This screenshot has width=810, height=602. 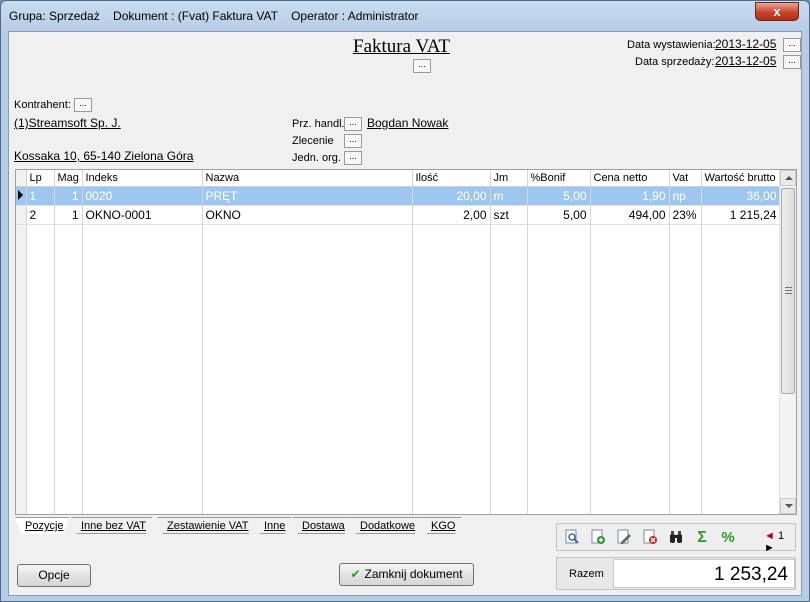 I want to click on sales-rep-value: Bogdan Nowak, so click(x=407, y=123).